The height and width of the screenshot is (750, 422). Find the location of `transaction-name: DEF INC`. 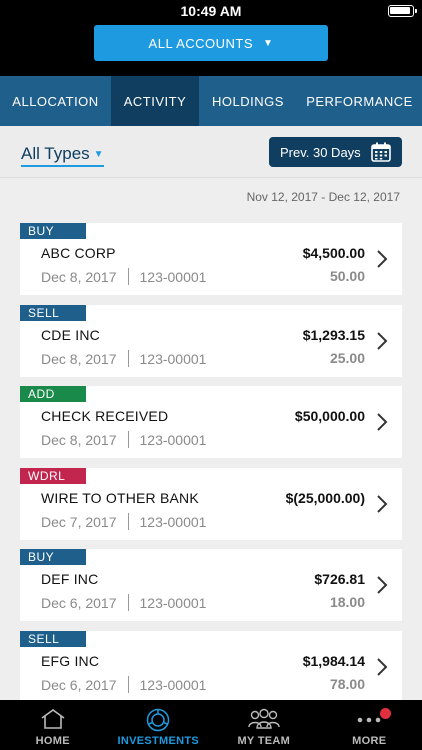

transaction-name: DEF INC is located at coordinates (70, 579).